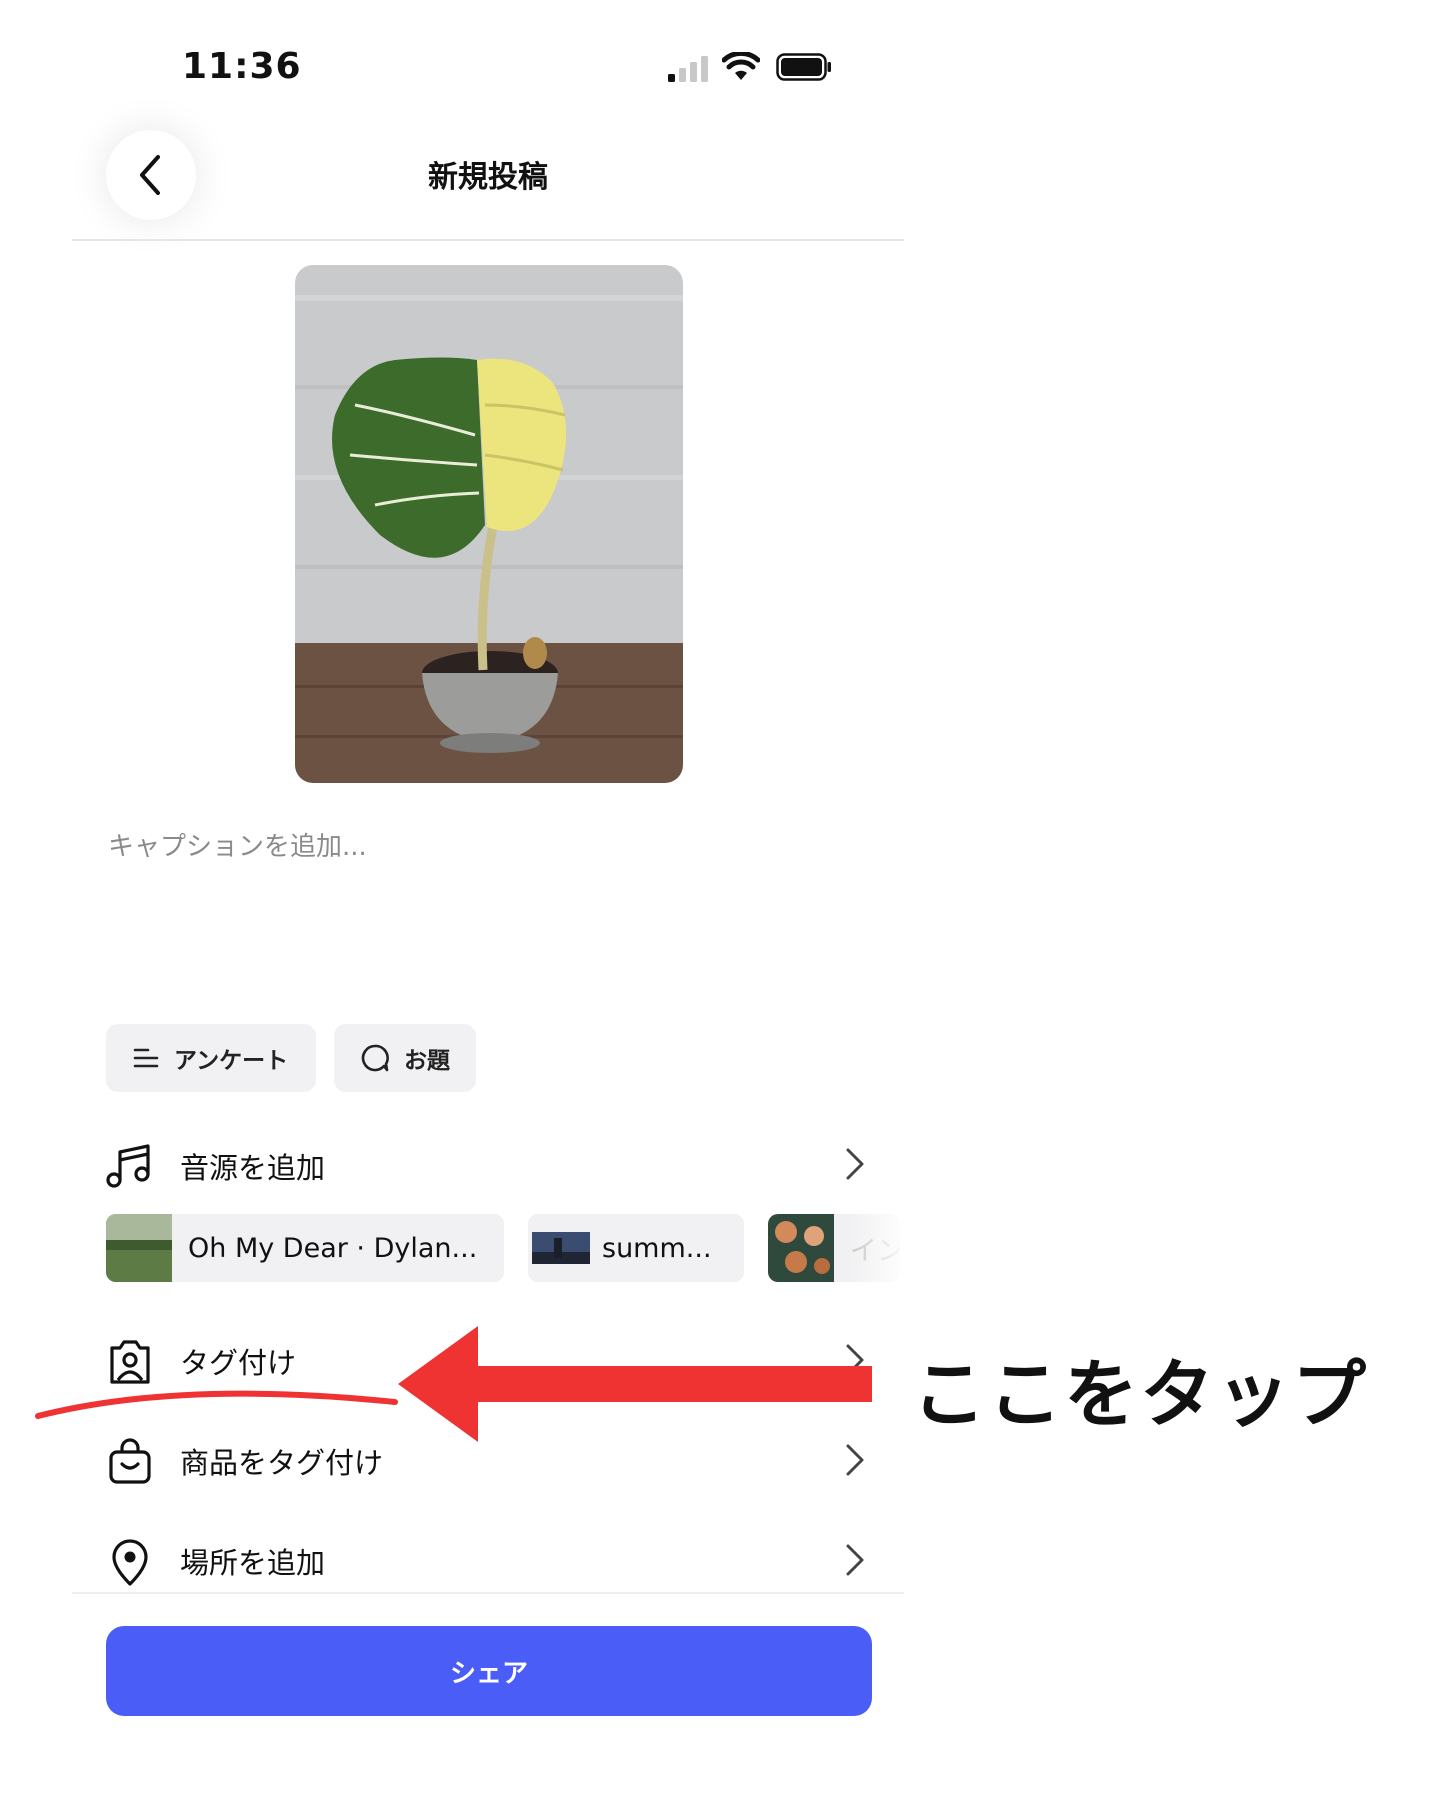 This screenshot has width=1440, height=1800. Describe the element at coordinates (231, 1061) in the screenshot. I see `survey-chip-label: アンケート` at that location.